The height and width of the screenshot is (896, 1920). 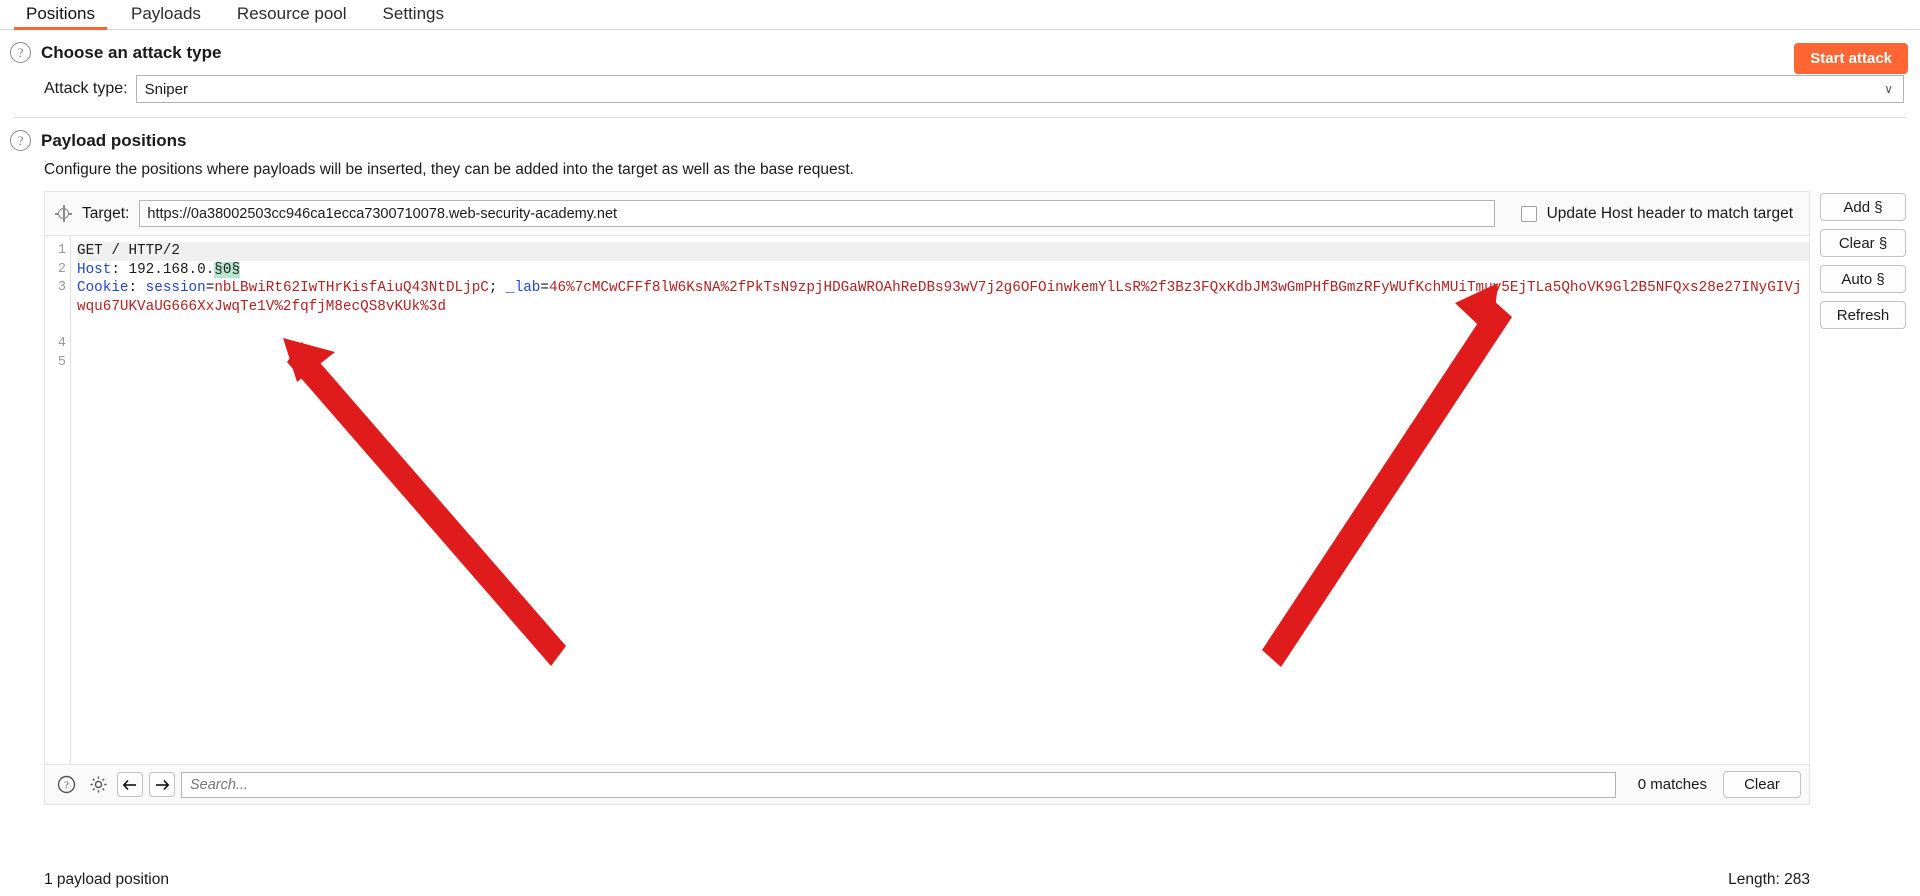 I want to click on gear-icon, so click(x=98, y=784).